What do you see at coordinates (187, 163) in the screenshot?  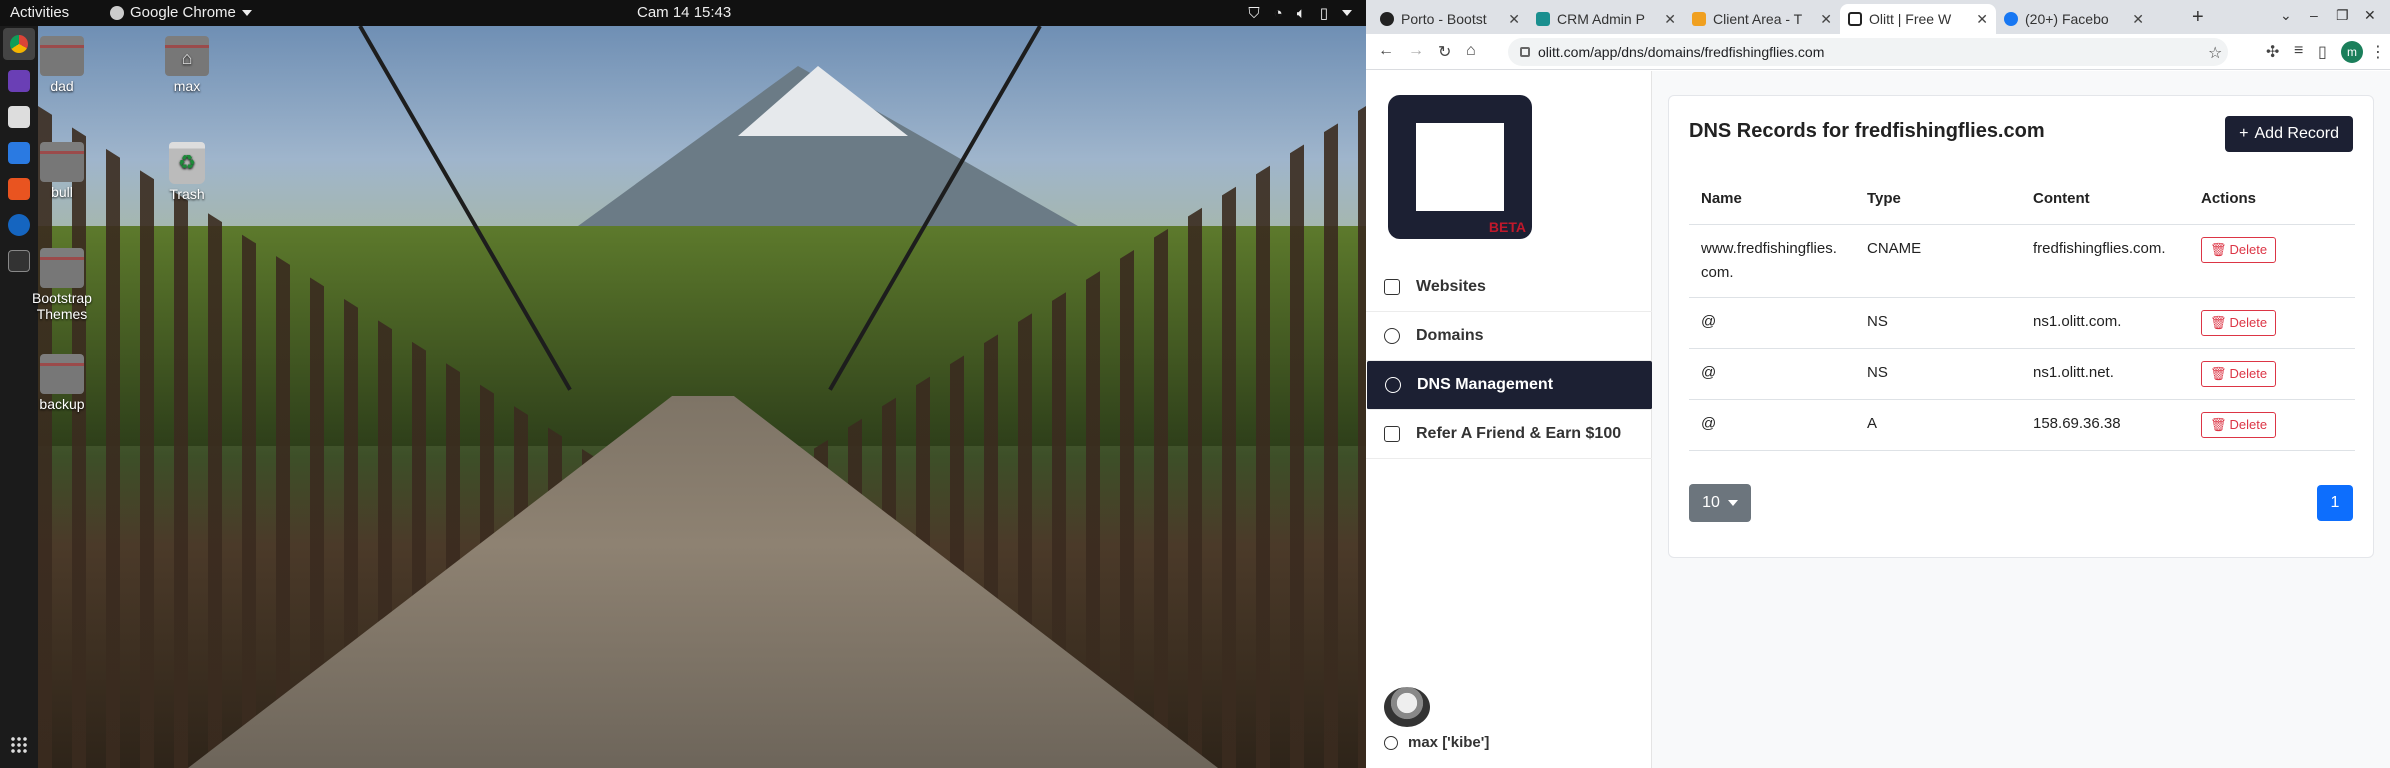 I see `trash-icon: ♻` at bounding box center [187, 163].